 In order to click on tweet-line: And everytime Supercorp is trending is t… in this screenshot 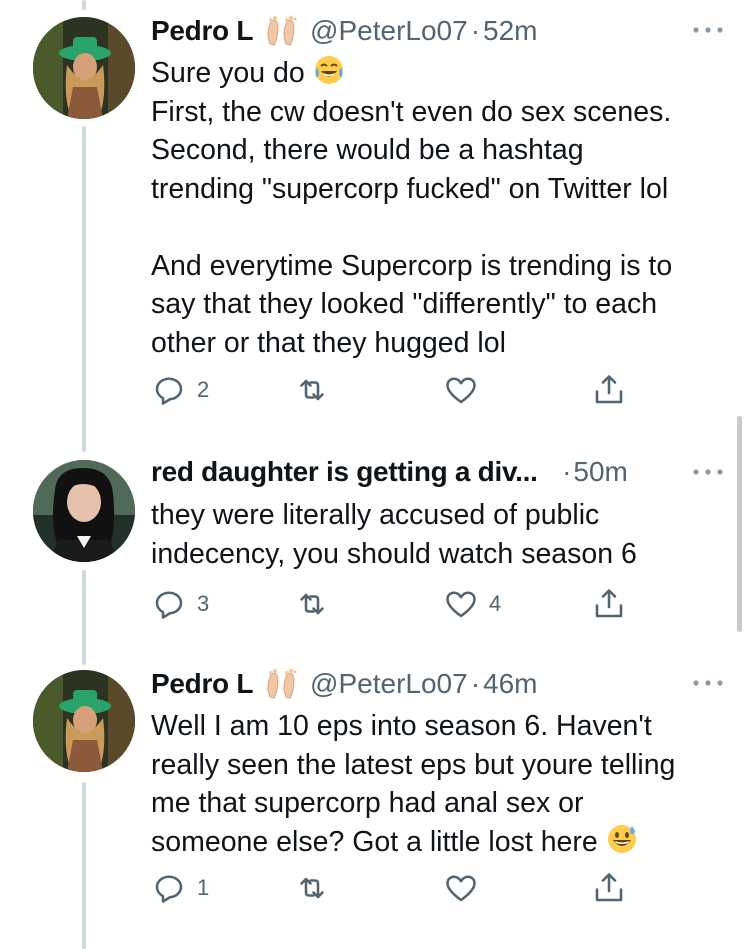, I will do `click(412, 265)`.